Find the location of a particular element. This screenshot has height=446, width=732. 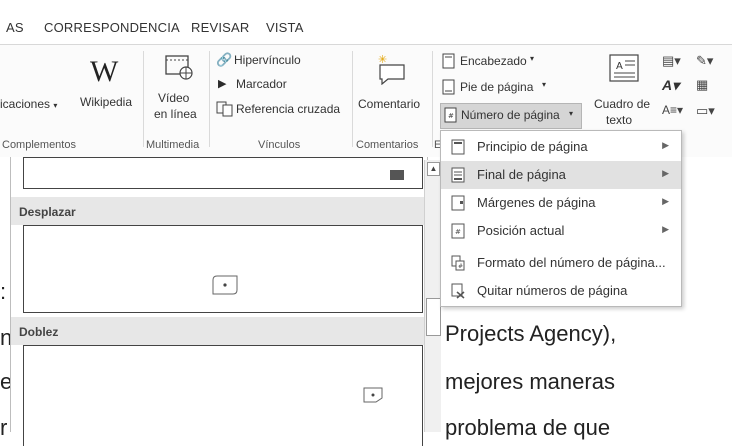

drop-cap-icon: A≡▾ is located at coordinates (672, 110).